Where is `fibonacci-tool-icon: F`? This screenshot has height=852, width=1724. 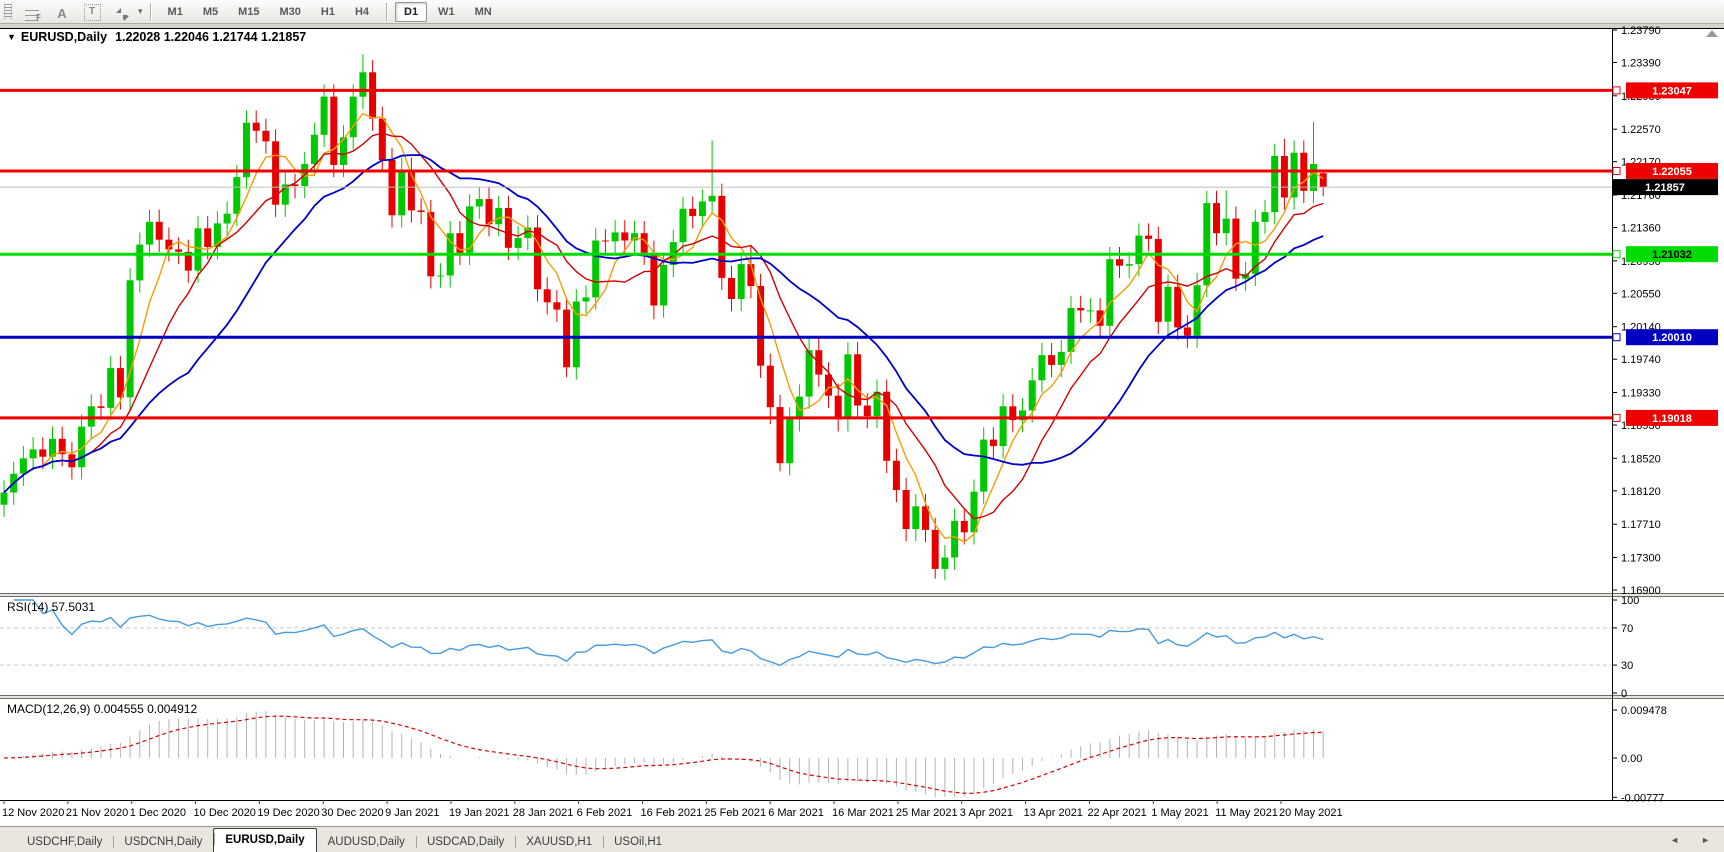 fibonacci-tool-icon: F is located at coordinates (32, 12).